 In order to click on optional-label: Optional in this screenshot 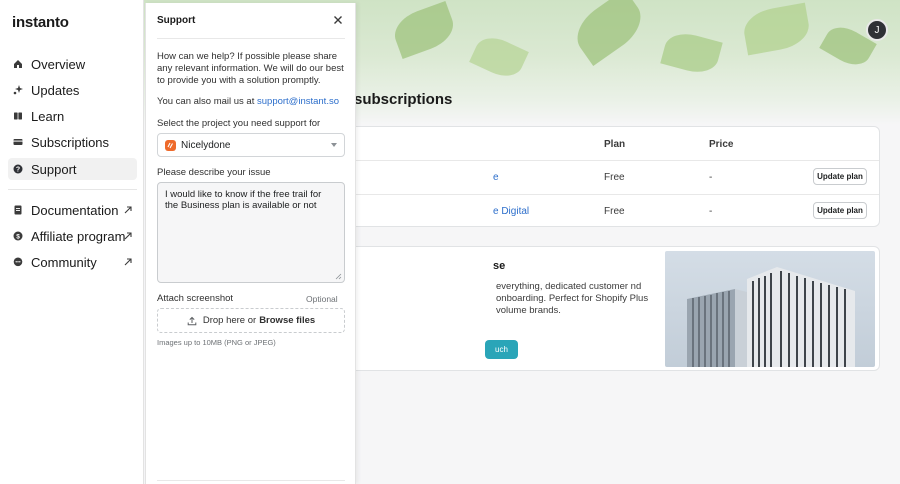, I will do `click(322, 299)`.